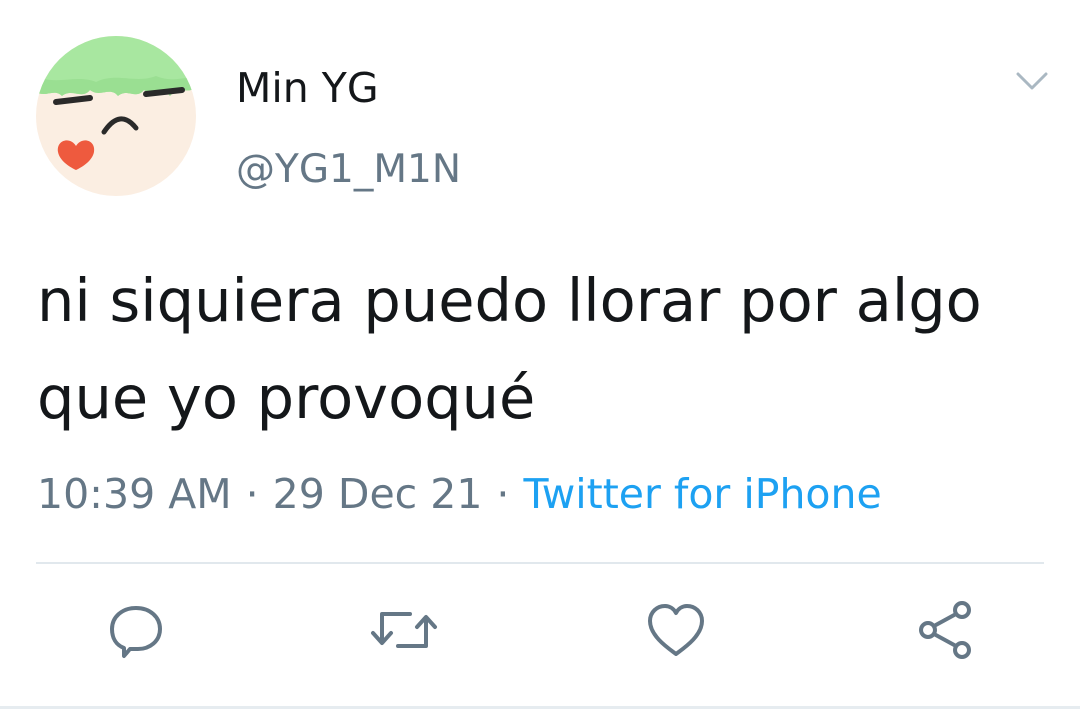 This screenshot has height=709, width=1080. I want to click on avatar, so click(116, 116).